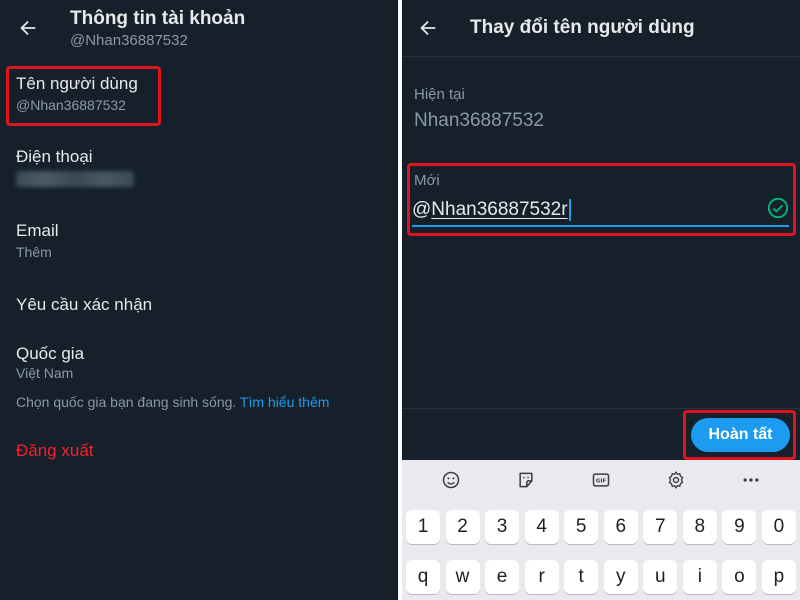  Describe the element at coordinates (778, 577) in the screenshot. I see `letter-key-p: p` at that location.